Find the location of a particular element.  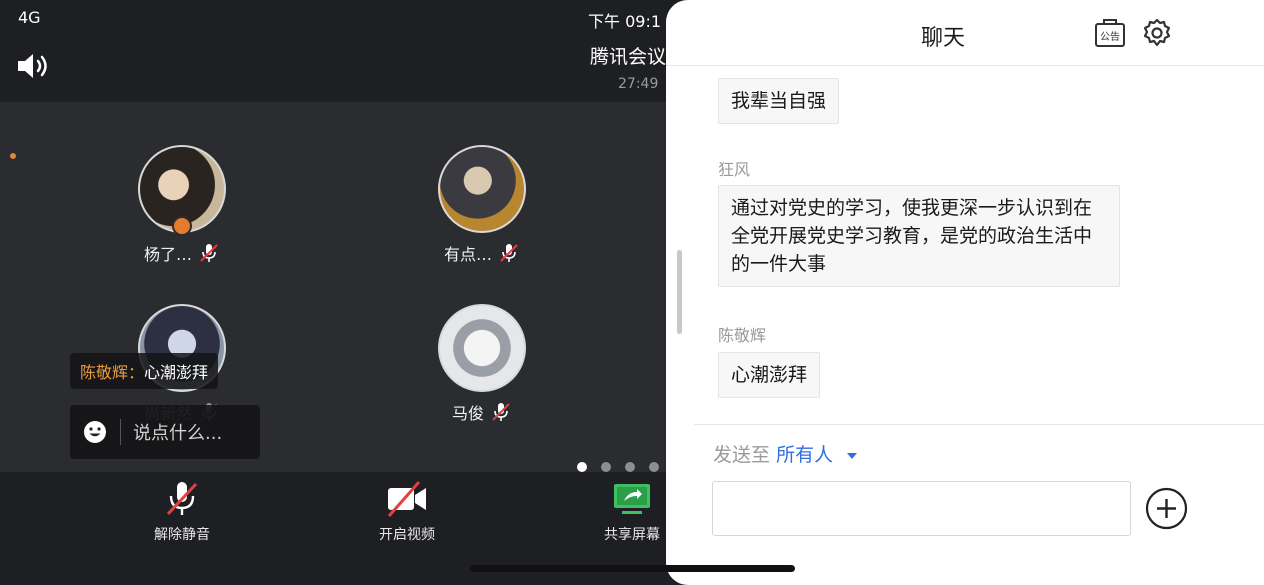

start-video-label: 开启视频 is located at coordinates (407, 535).